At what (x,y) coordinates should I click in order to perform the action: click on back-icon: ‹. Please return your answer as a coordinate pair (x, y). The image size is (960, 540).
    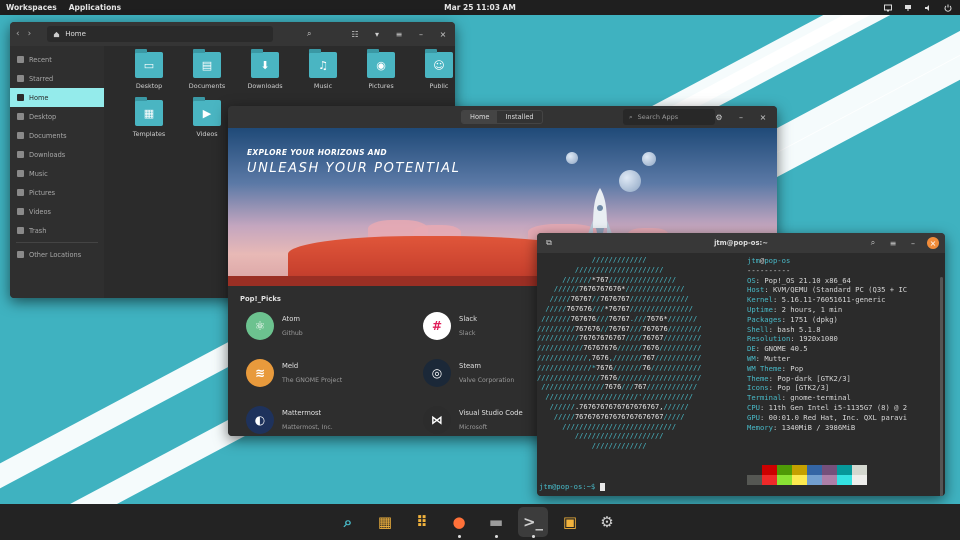
    Looking at the image, I should click on (18, 34).